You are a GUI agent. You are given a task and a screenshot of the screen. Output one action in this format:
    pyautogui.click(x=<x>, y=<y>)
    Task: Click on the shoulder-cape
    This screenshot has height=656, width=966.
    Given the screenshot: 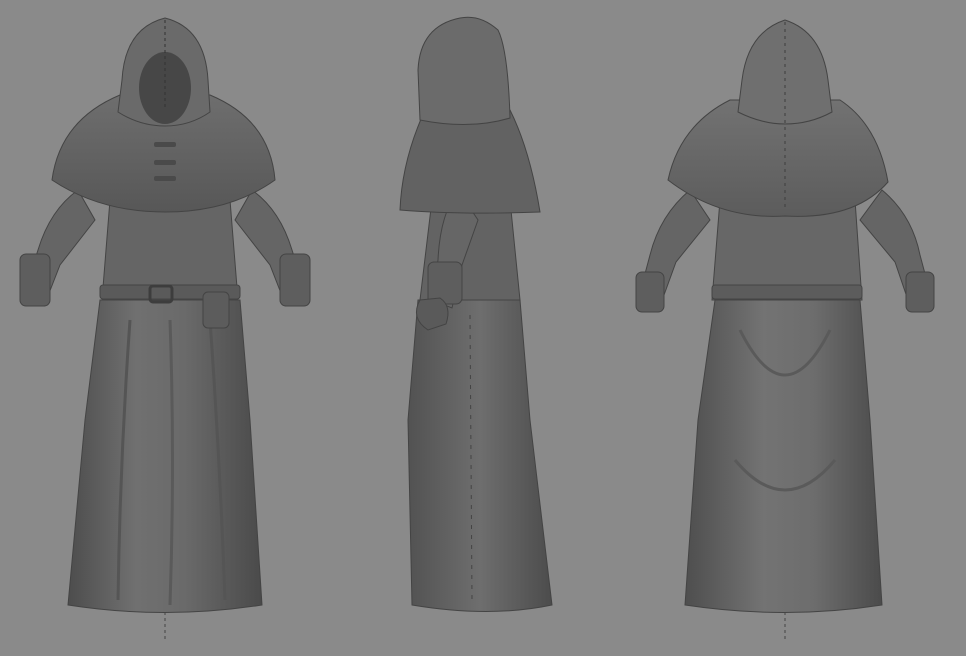 What is the action you would take?
    pyautogui.click(x=470, y=161)
    